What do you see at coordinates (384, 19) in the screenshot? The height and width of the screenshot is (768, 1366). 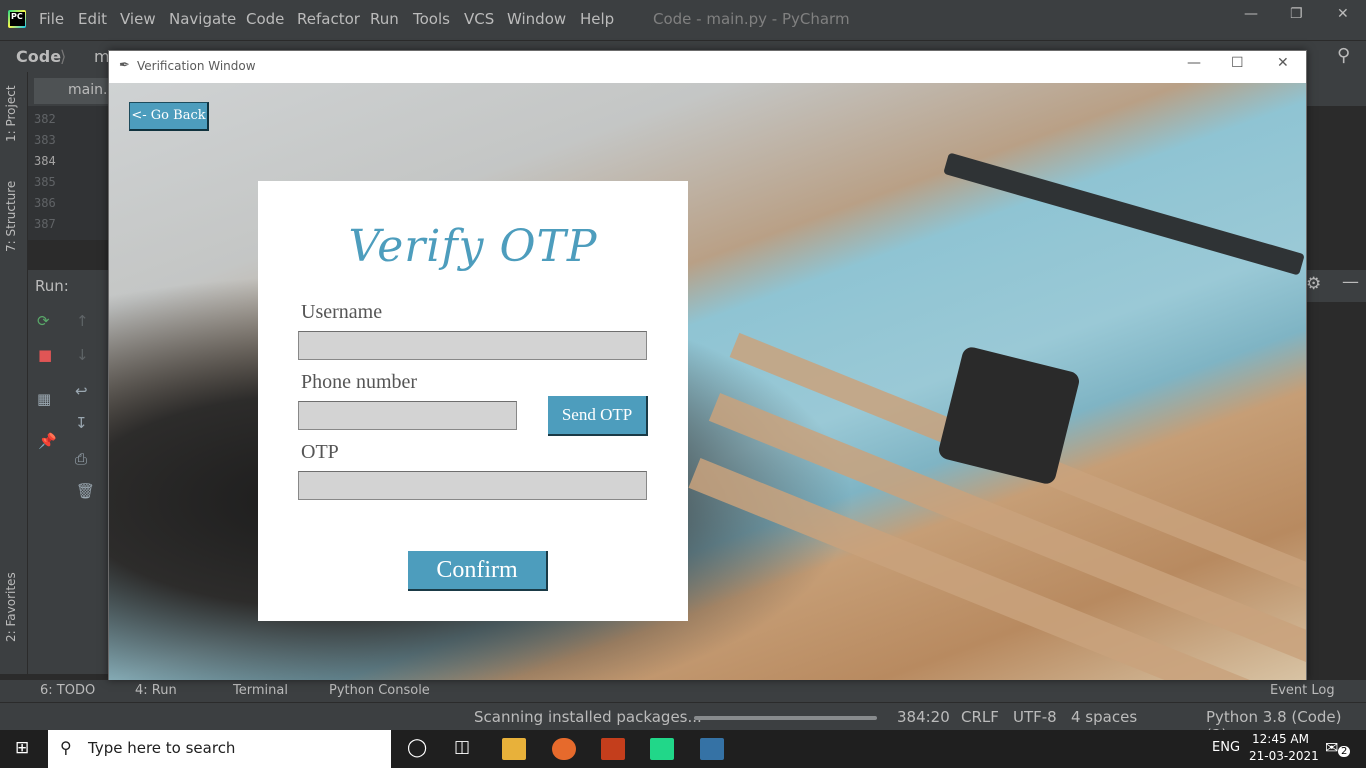 I see `menu-run: Run` at bounding box center [384, 19].